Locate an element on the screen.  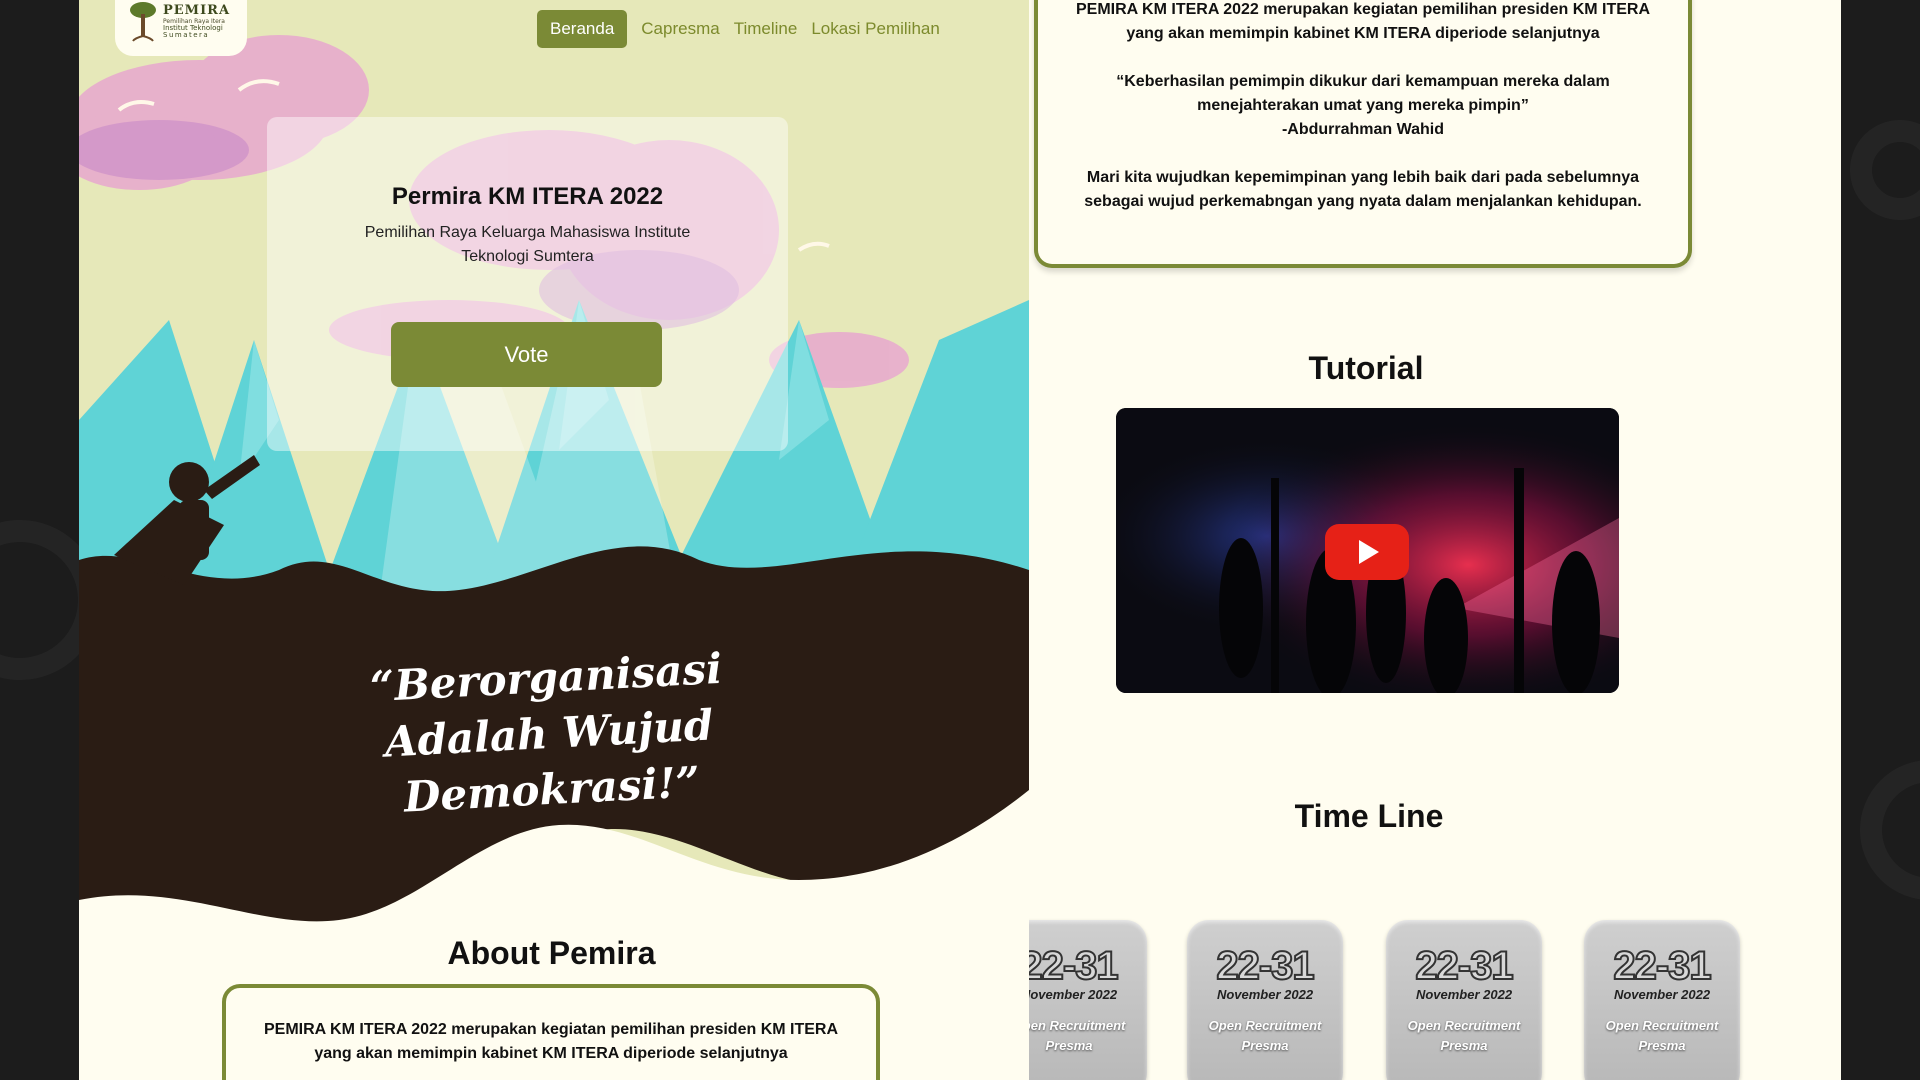
nav-item-lokasi-pemilihan: Lokasi Pemilihan is located at coordinates (875, 29).